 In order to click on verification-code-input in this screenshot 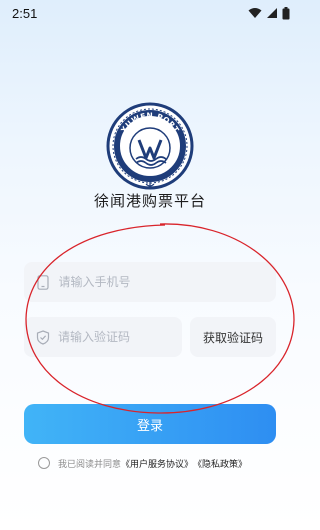, I will do `click(120, 337)`.